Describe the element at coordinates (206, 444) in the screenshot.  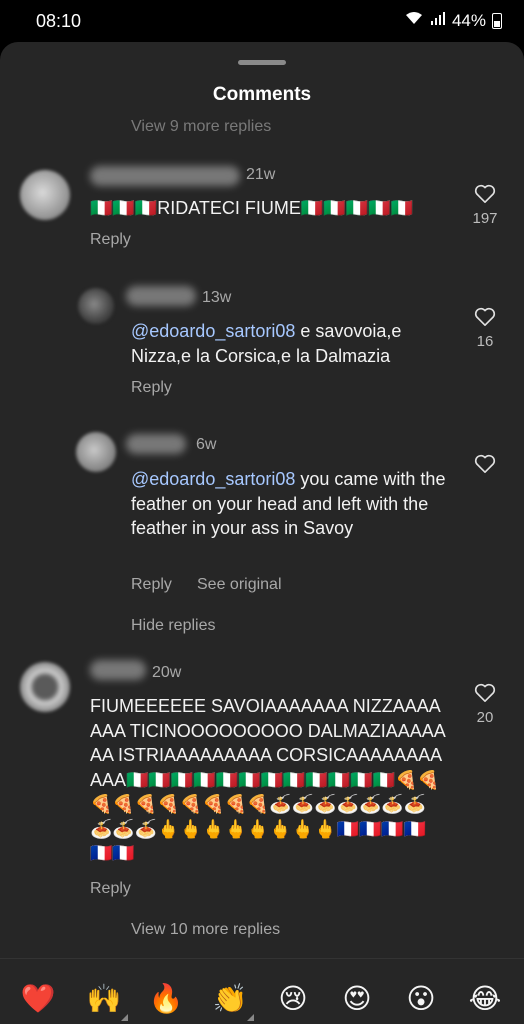
I see `comment-time: 6w` at that location.